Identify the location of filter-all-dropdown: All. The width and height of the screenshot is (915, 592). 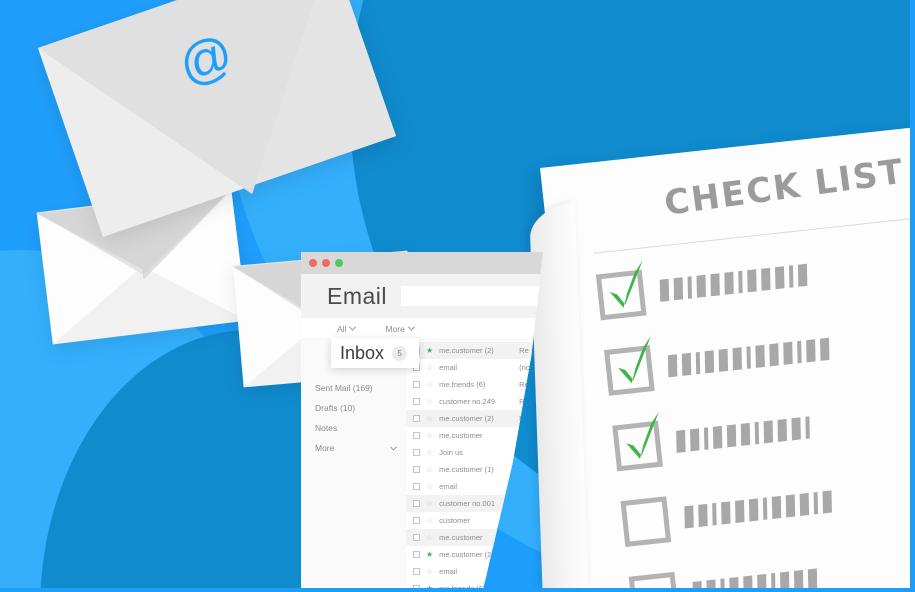
(347, 328).